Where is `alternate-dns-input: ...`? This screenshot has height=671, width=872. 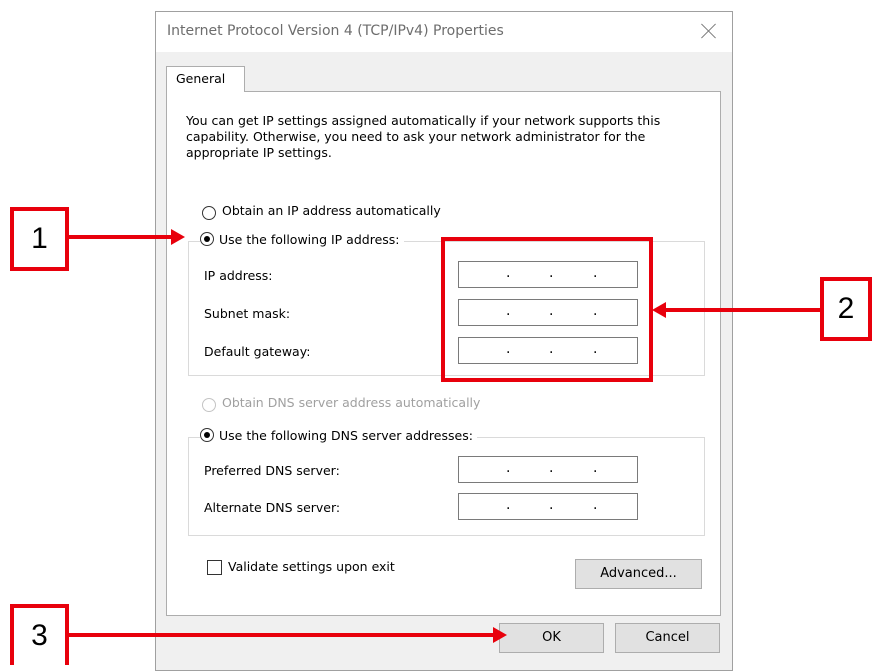
alternate-dns-input: ... is located at coordinates (548, 506).